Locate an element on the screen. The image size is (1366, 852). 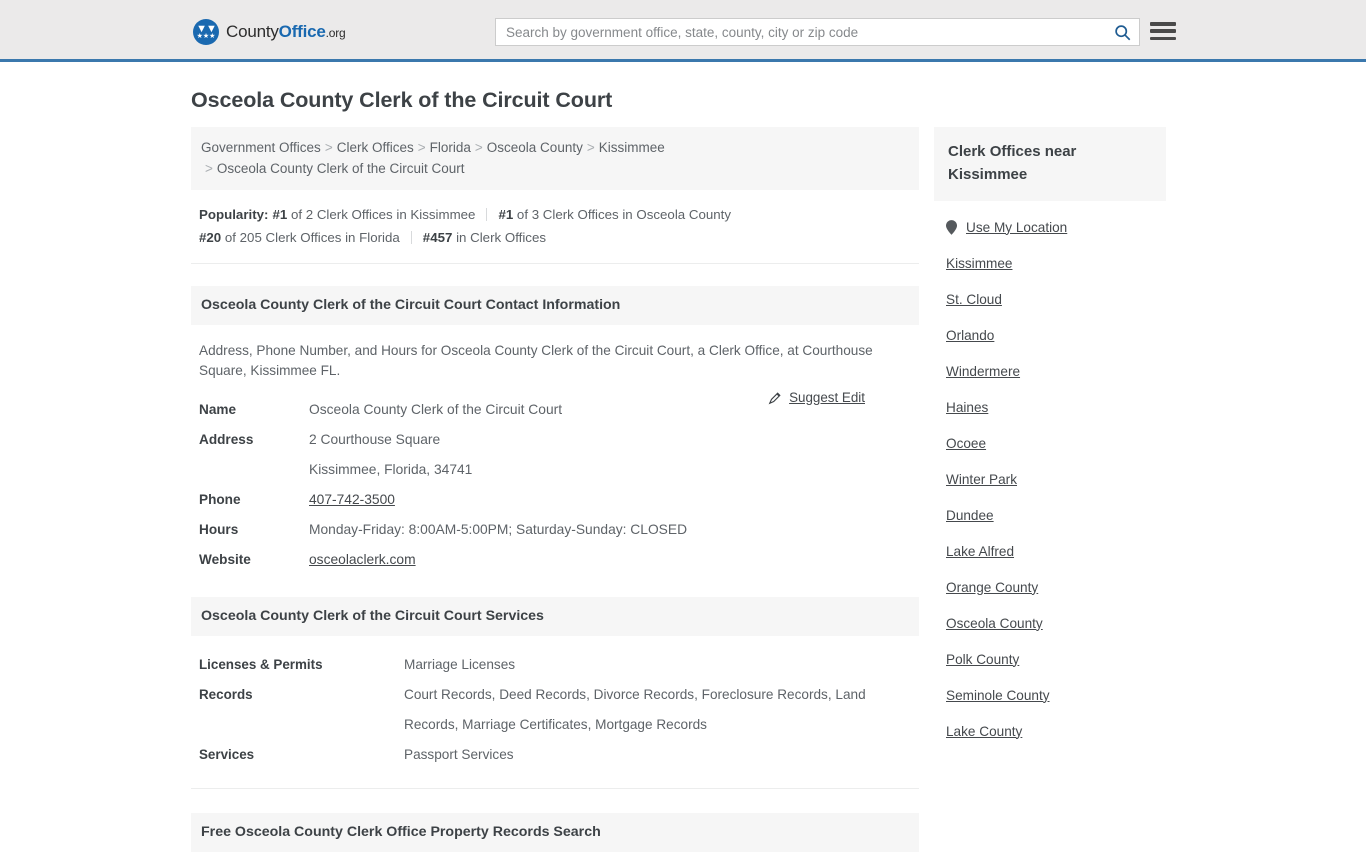
breadcrumb-item-clerk-offices: Clerk Offices is located at coordinates (375, 147).